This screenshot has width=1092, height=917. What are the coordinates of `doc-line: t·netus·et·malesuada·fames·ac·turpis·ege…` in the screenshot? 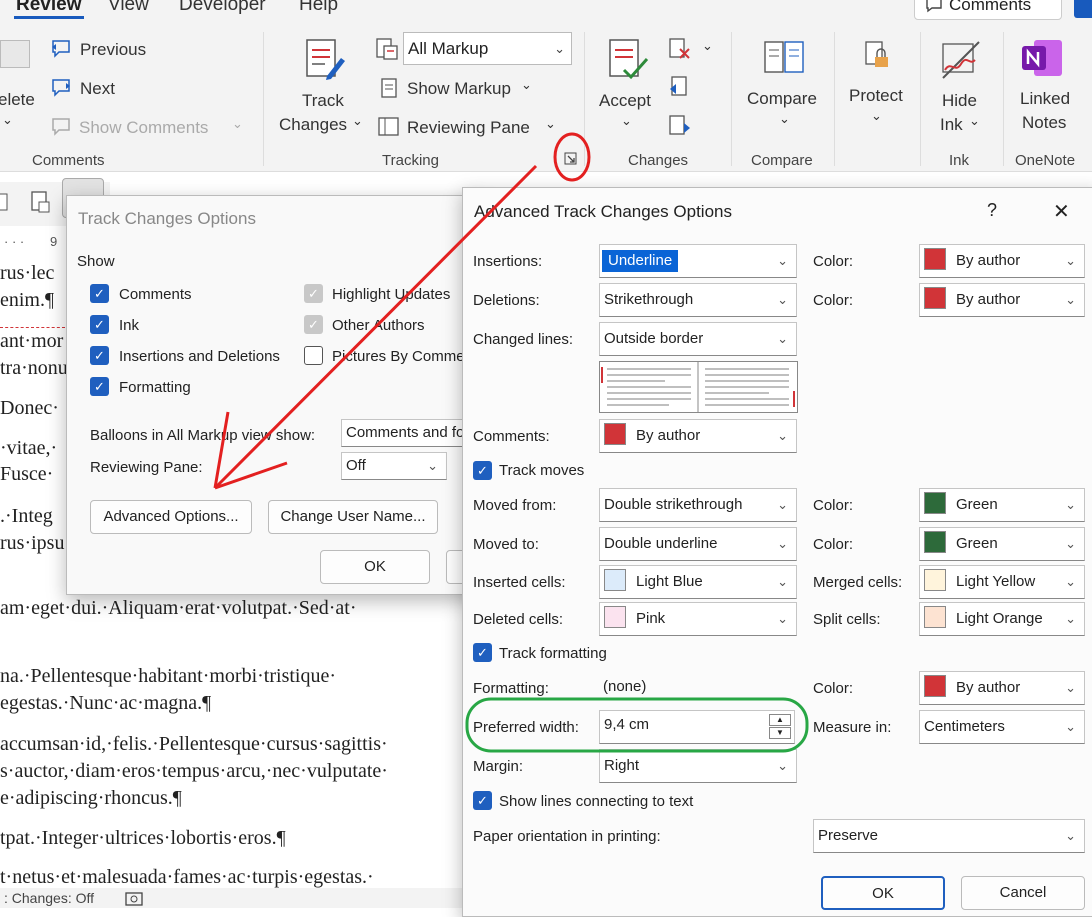 It's located at (187, 877).